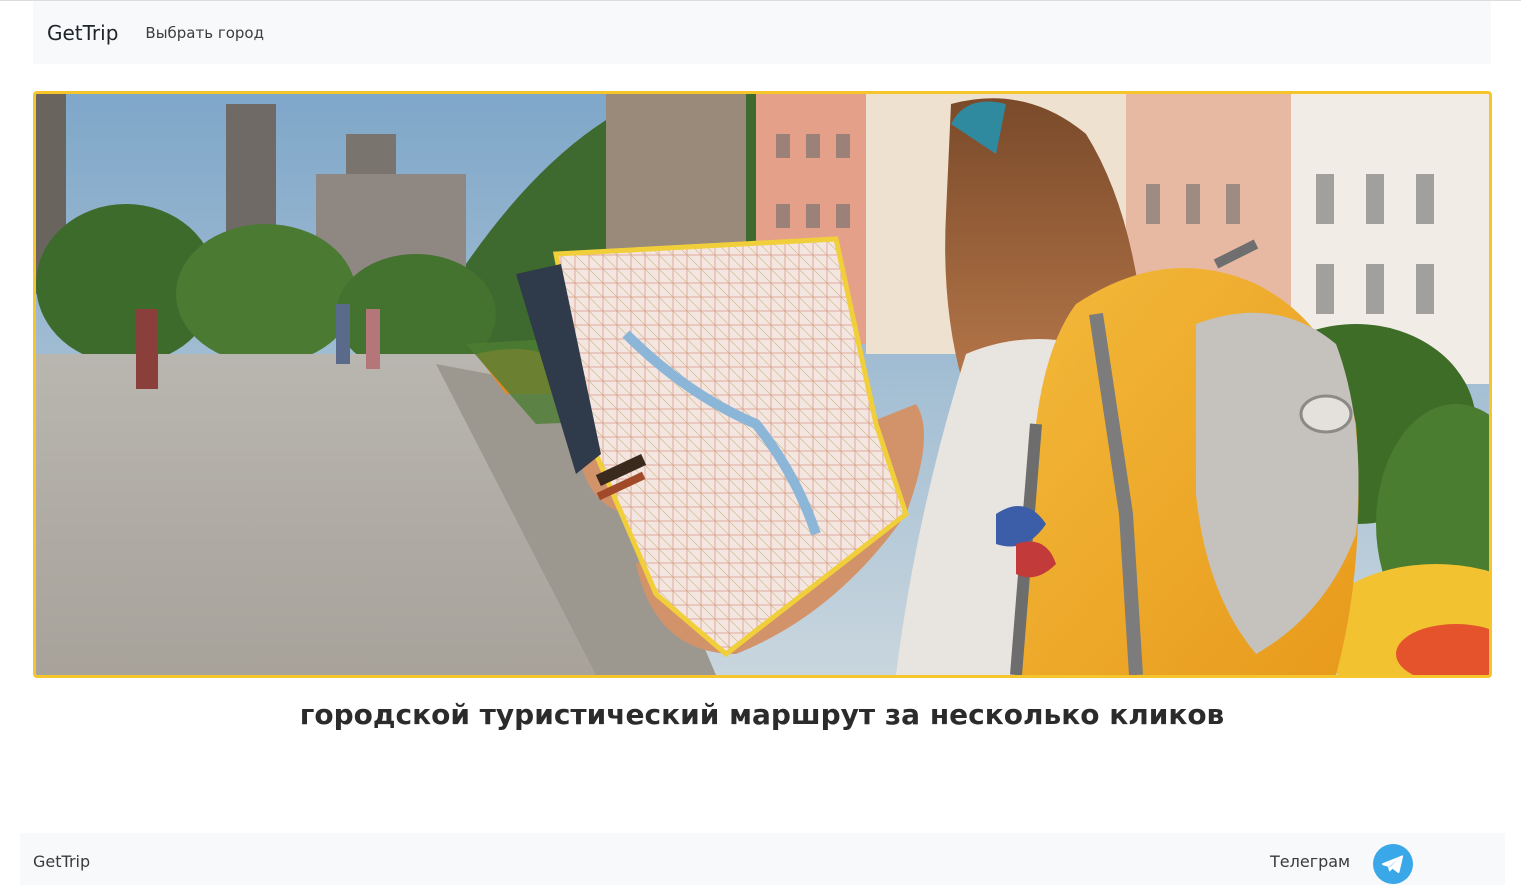 The width and height of the screenshot is (1521, 885). I want to click on telegram-icon, so click(1393, 864).